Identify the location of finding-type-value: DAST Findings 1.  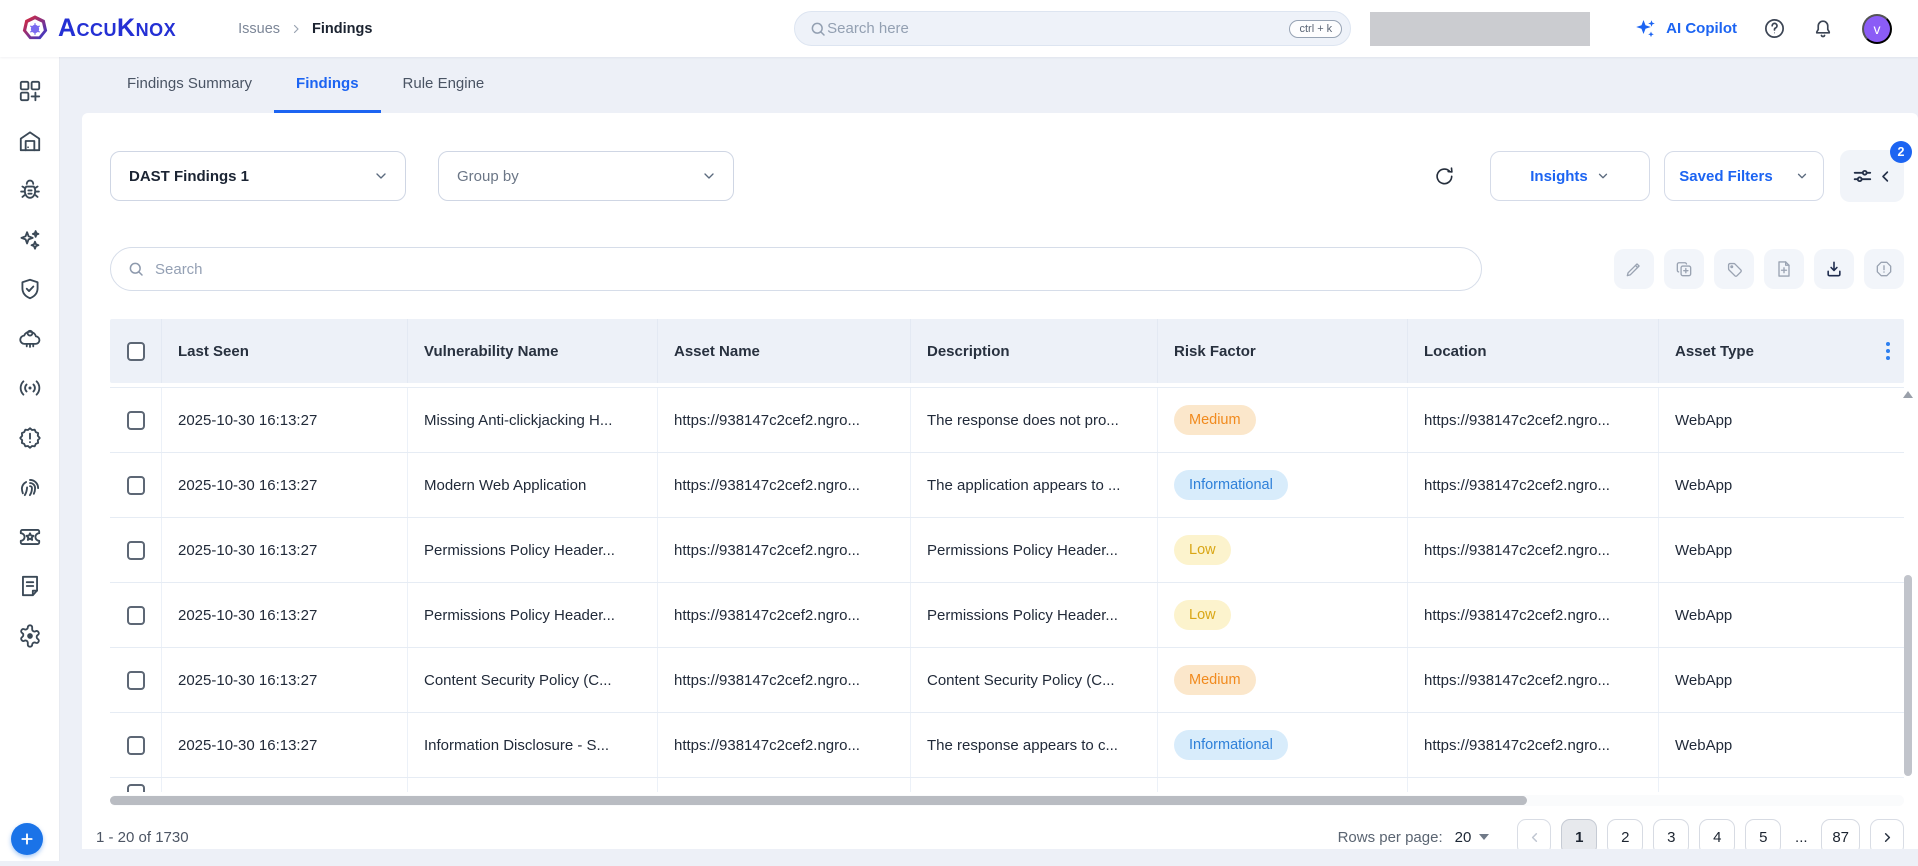
(189, 176).